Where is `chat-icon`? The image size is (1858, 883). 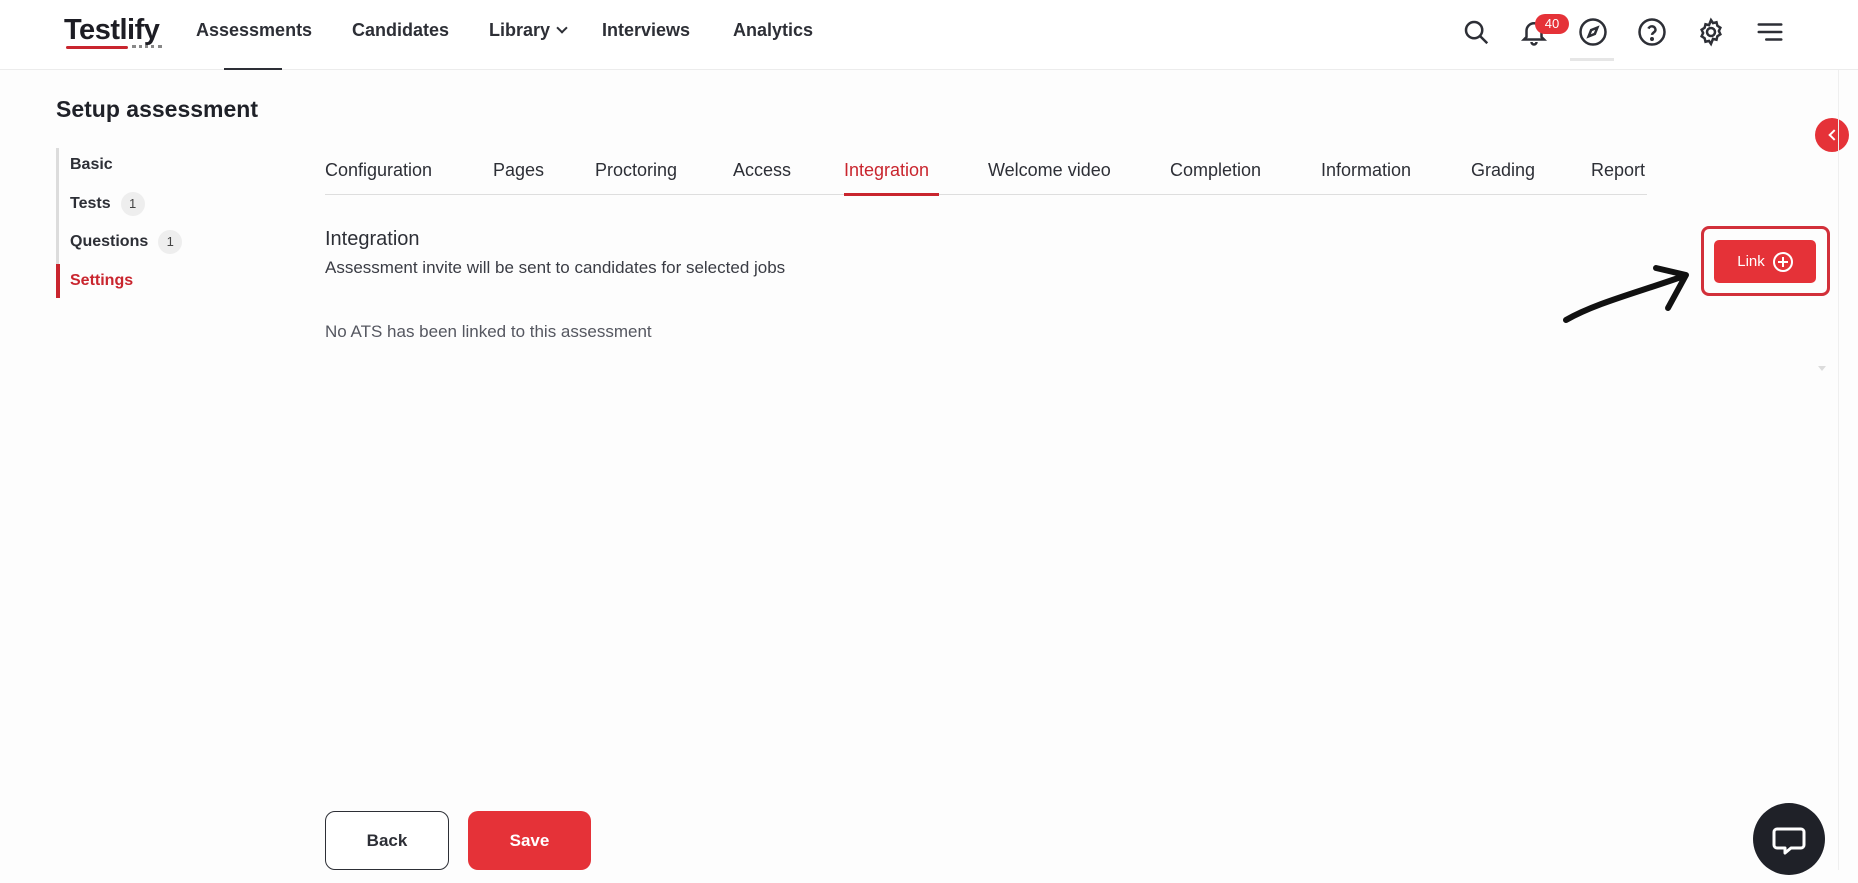 chat-icon is located at coordinates (1789, 841).